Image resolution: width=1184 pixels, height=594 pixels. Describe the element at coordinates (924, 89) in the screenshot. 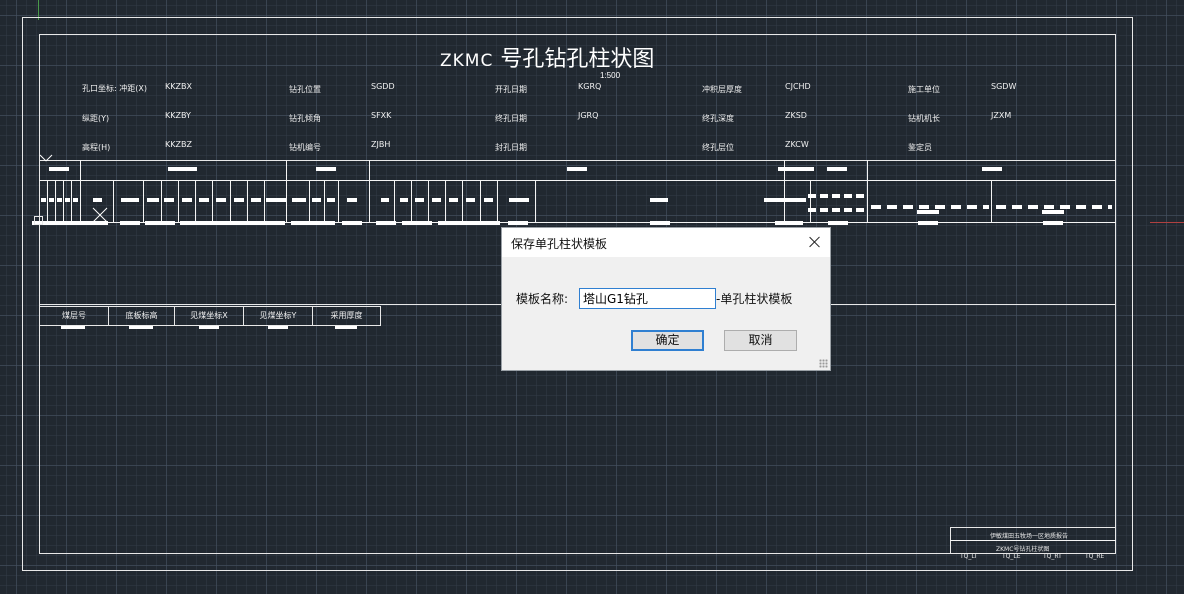

I see `header-label: 施工单位` at that location.